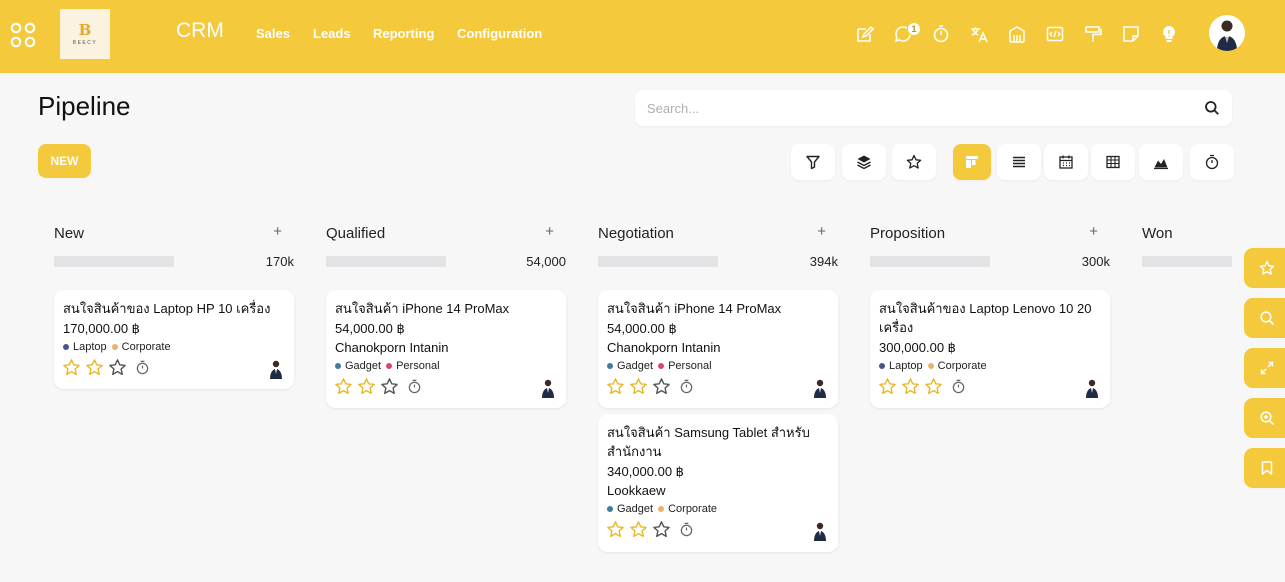 The image size is (1285, 582). I want to click on app-title: CRM, so click(200, 31).